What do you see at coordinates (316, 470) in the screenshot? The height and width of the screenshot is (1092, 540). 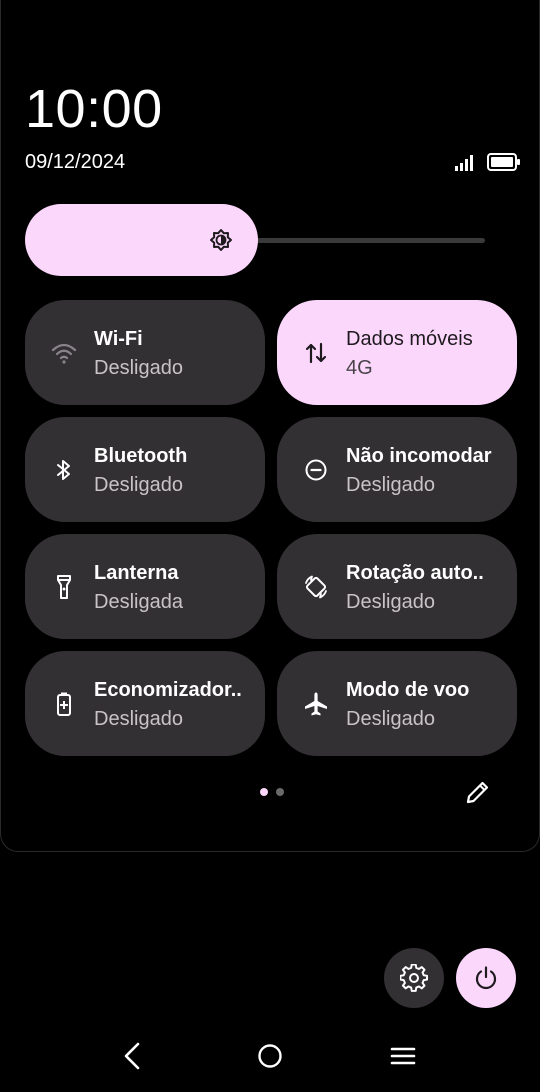 I see `do-not-disturb-icon` at bounding box center [316, 470].